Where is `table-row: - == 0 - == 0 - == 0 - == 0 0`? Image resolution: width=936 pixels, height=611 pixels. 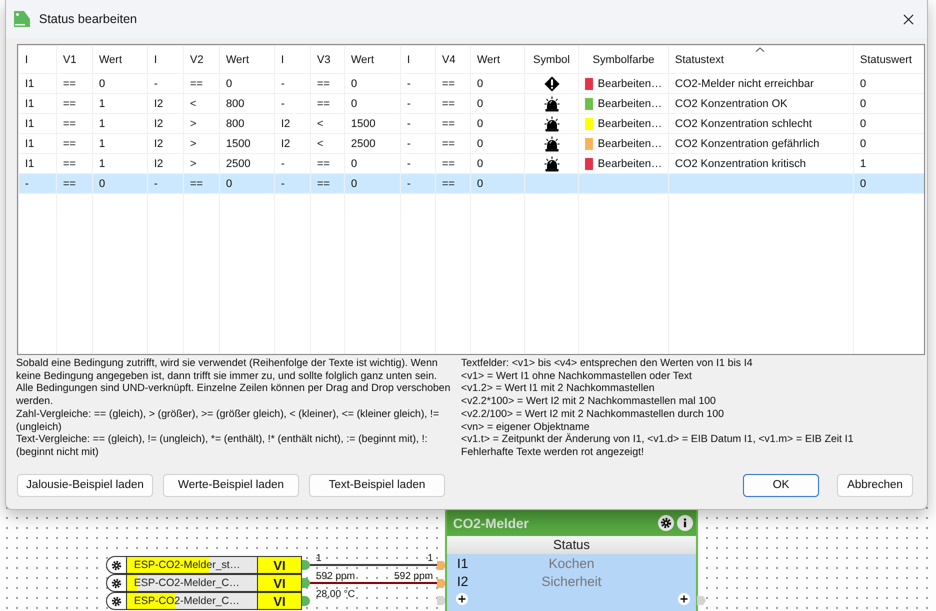
table-row: - == 0 - == 0 - == 0 - == 0 0 is located at coordinates (471, 184).